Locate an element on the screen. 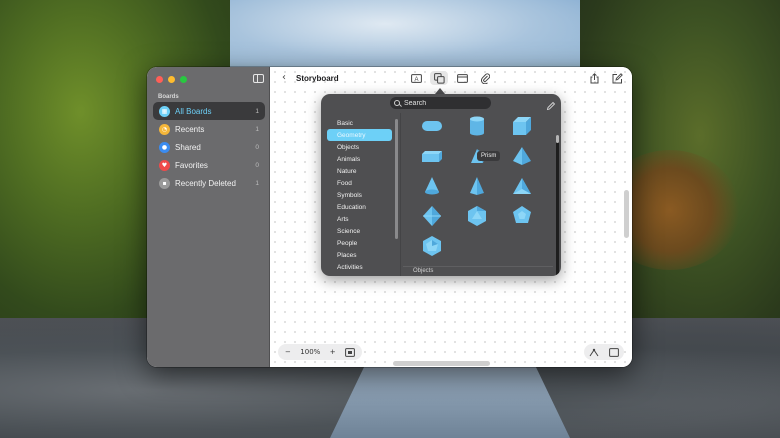 This screenshot has height=438, width=780. attachment-icon is located at coordinates (485, 78).